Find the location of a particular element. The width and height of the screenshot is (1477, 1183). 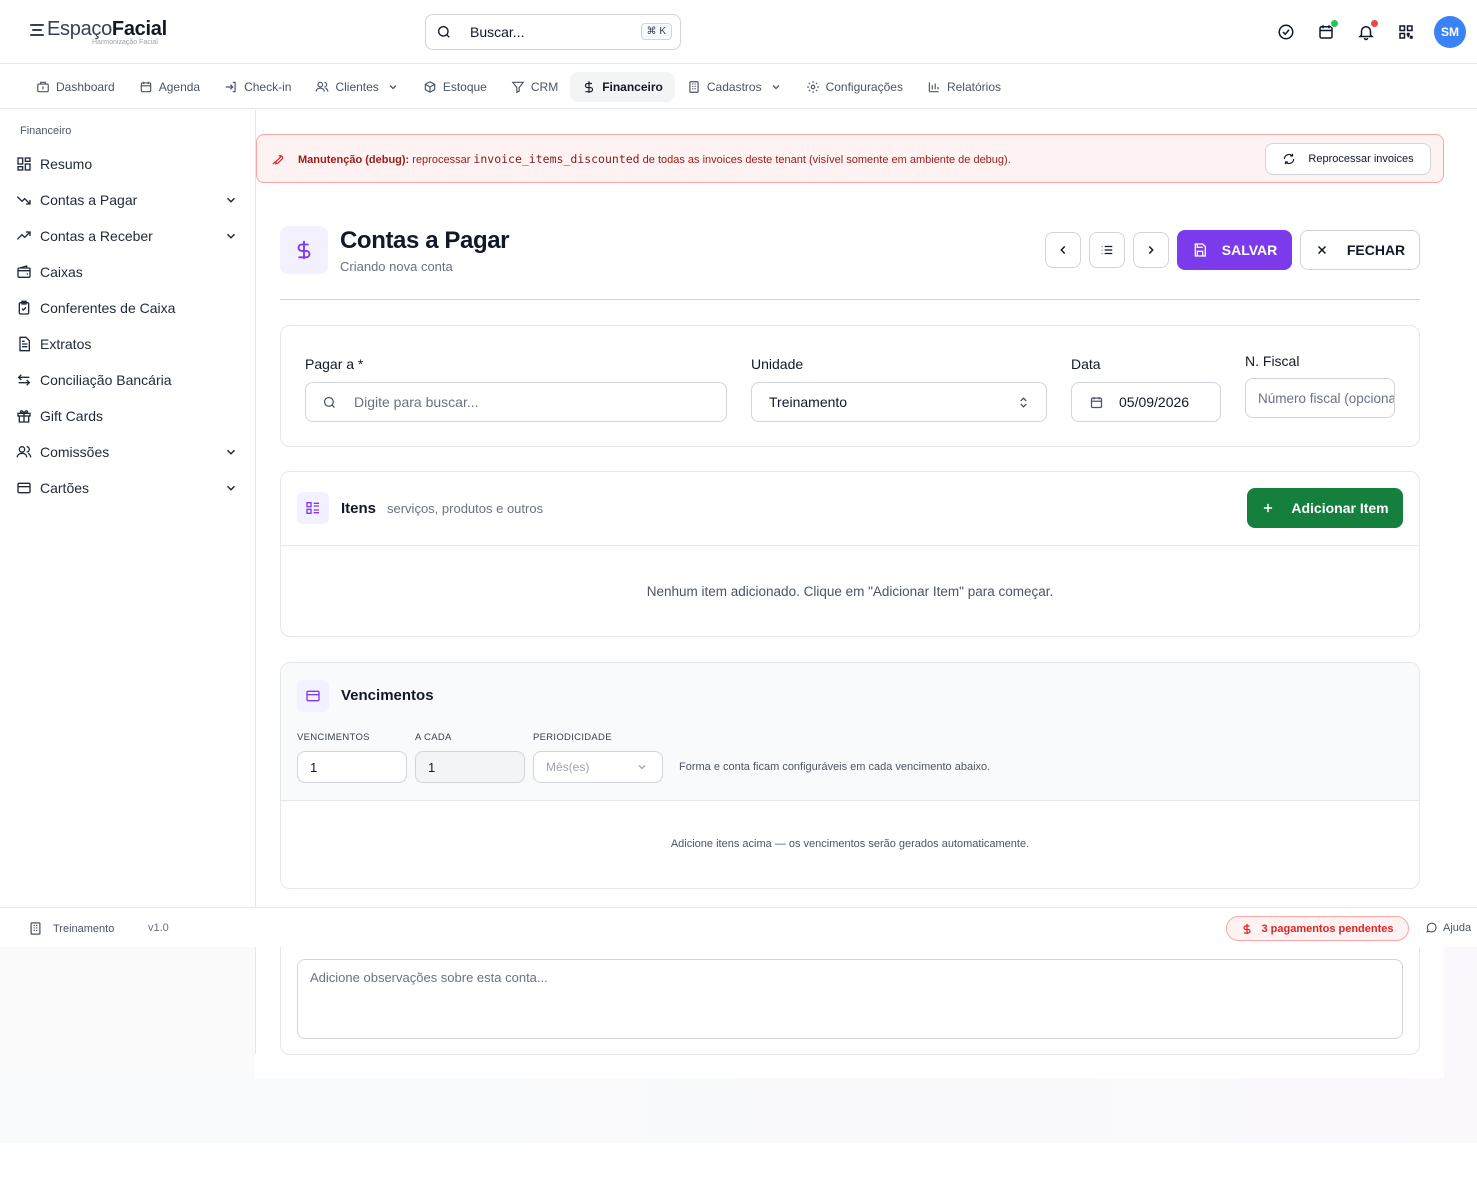

sidebar-item-contas-pagar: Contas a Pagar is located at coordinates (128, 200).